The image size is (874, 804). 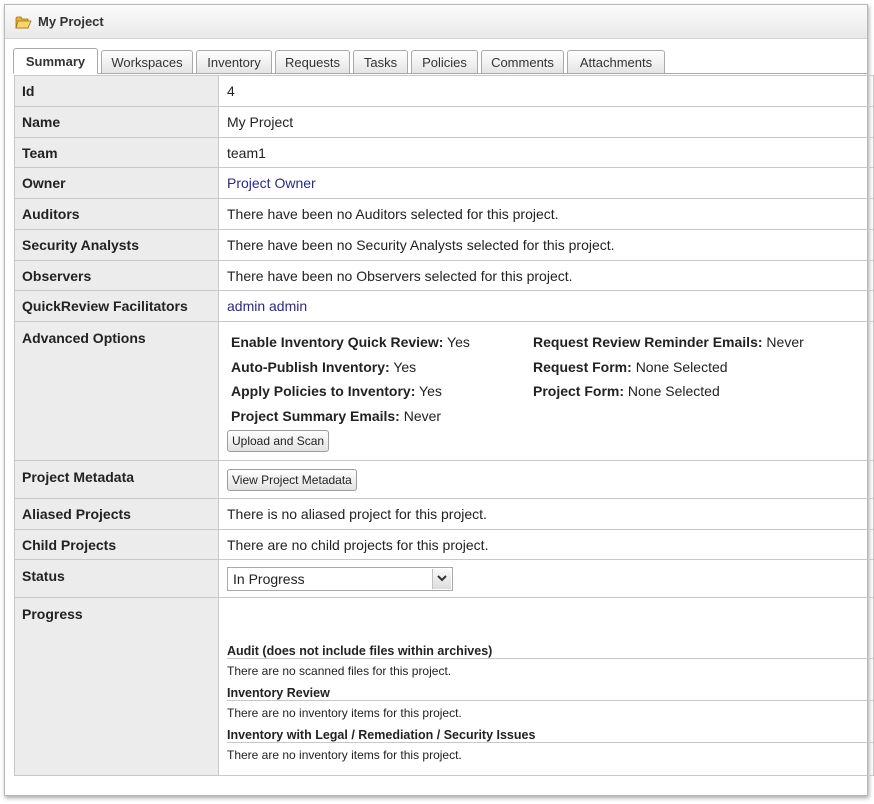 I want to click on row-id: Id 4, so click(x=444, y=91).